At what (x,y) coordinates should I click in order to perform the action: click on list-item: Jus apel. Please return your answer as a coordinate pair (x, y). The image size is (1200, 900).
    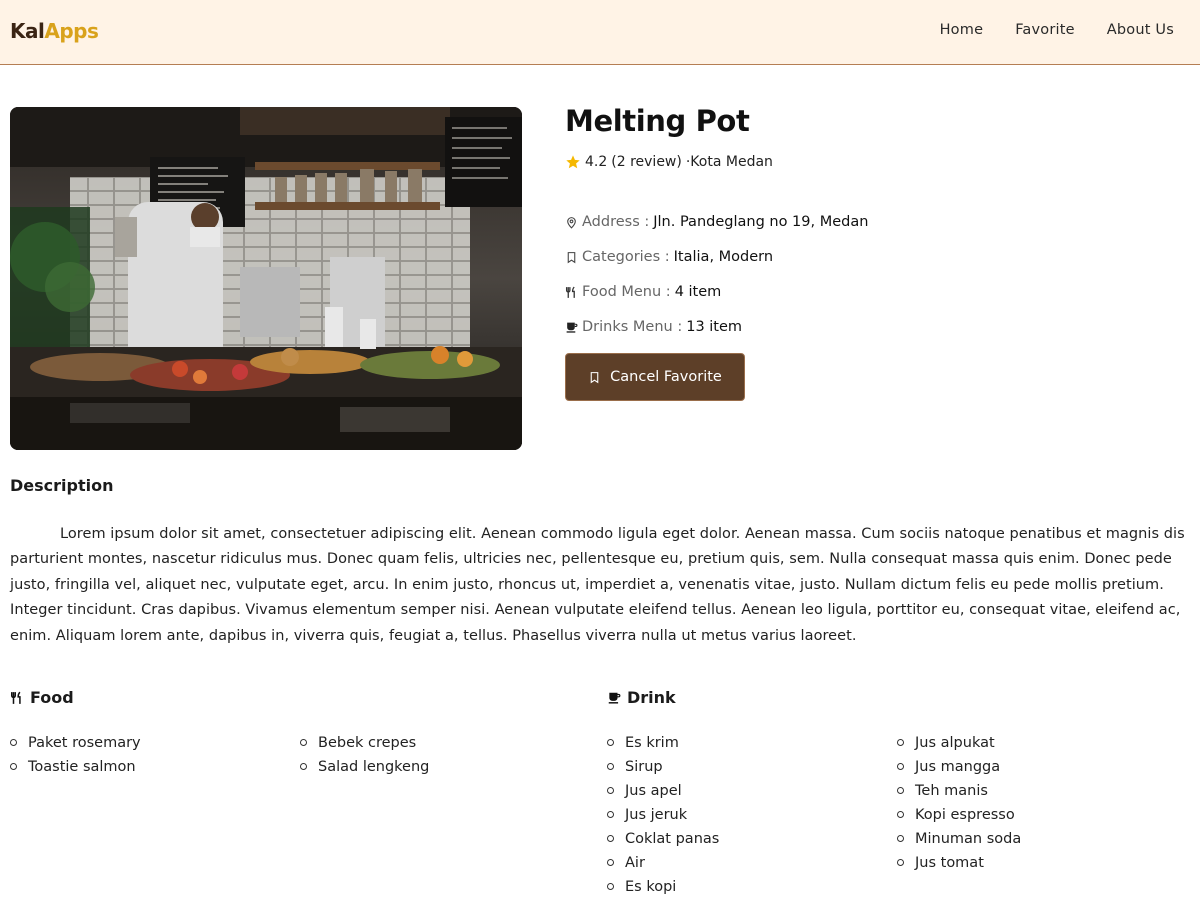
    Looking at the image, I should click on (663, 791).